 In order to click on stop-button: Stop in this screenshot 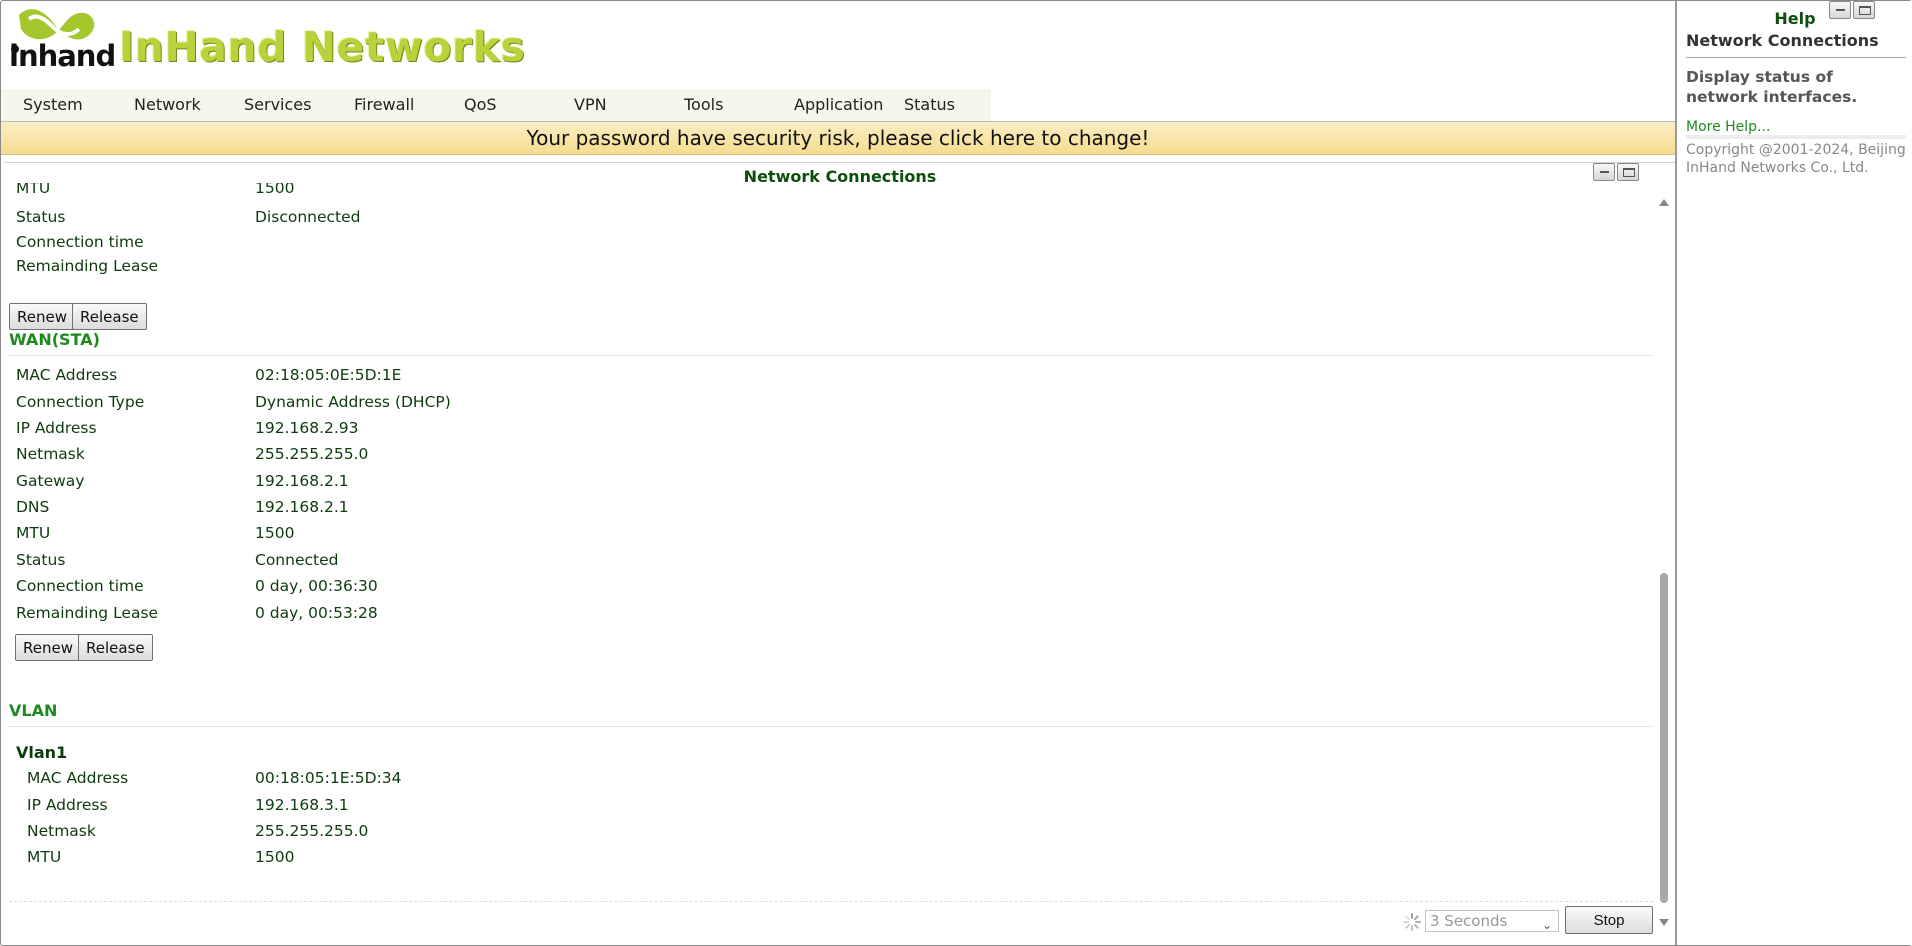, I will do `click(1609, 920)`.